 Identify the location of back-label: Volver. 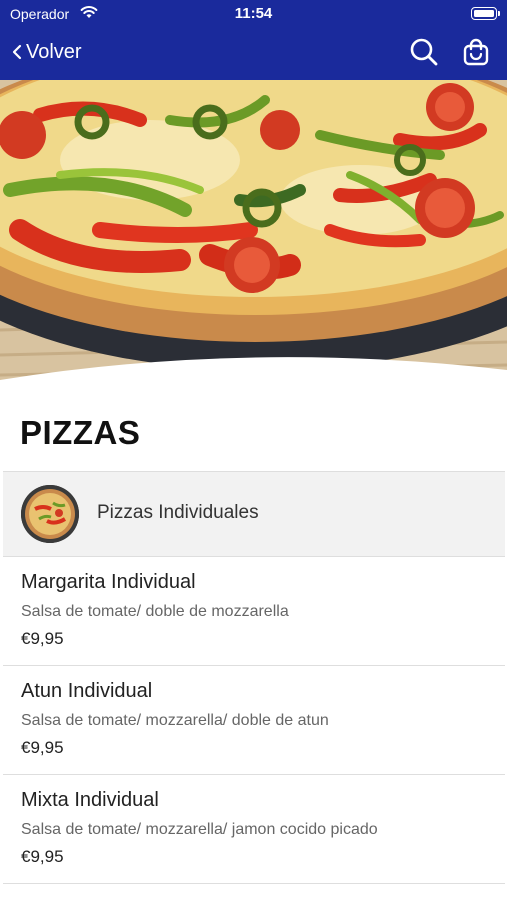
(54, 51).